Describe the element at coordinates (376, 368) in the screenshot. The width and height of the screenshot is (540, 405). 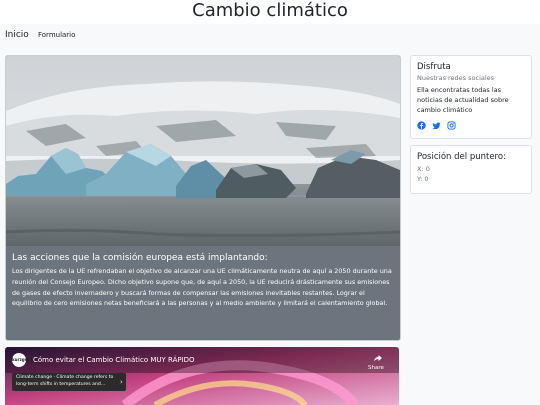
I see `share-label: Share` at that location.